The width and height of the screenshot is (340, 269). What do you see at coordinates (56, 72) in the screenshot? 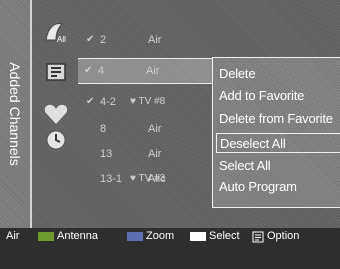
I see `added-icon` at bounding box center [56, 72].